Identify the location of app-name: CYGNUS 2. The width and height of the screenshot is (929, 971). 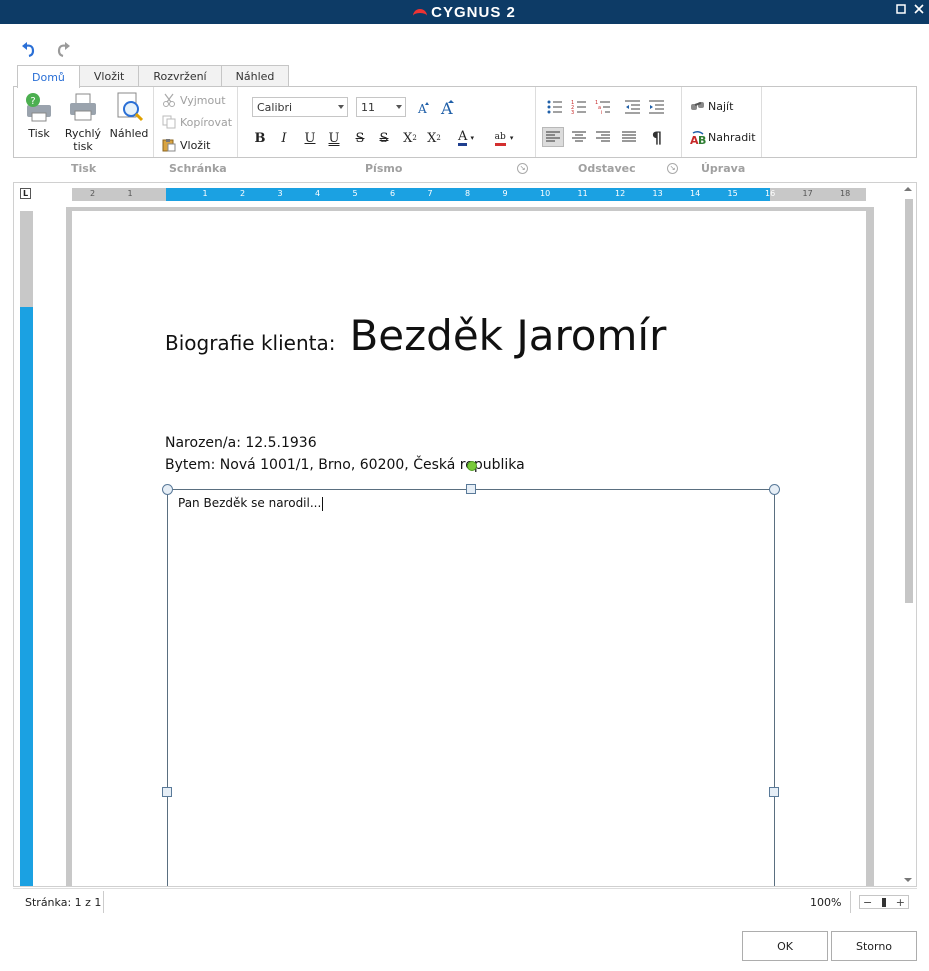
(473, 12).